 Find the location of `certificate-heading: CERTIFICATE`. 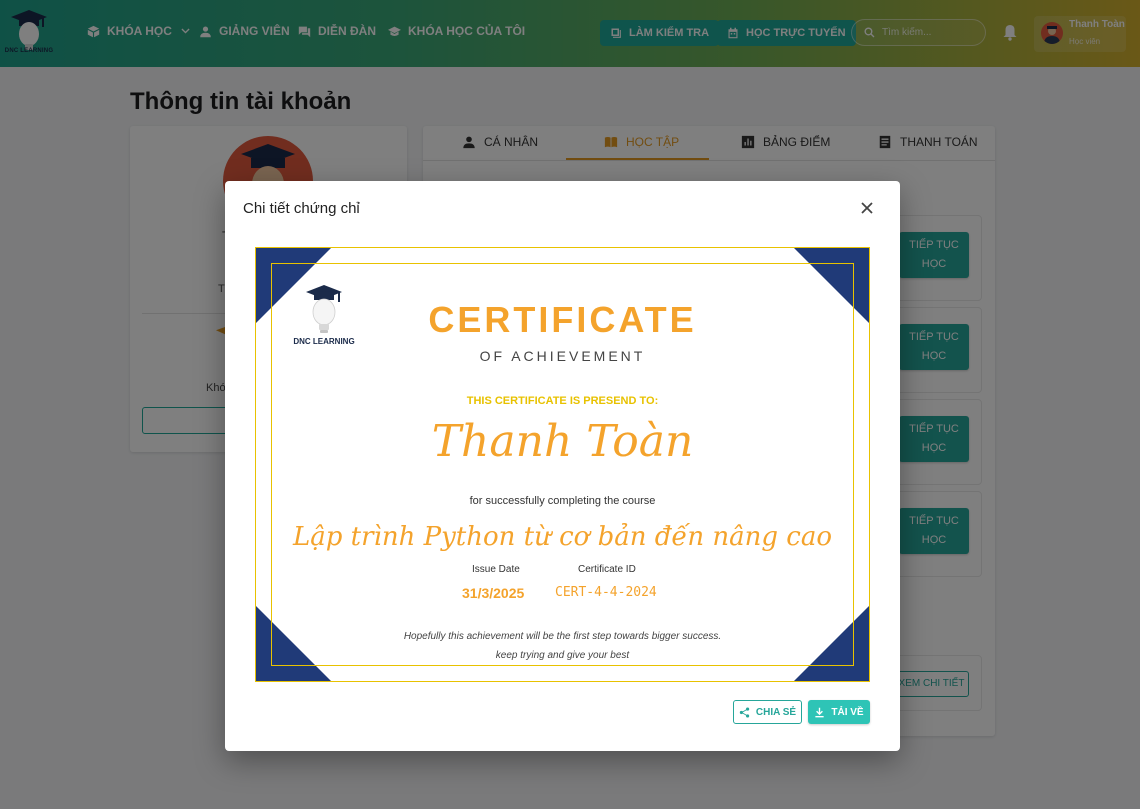

certificate-heading: CERTIFICATE is located at coordinates (562, 319).